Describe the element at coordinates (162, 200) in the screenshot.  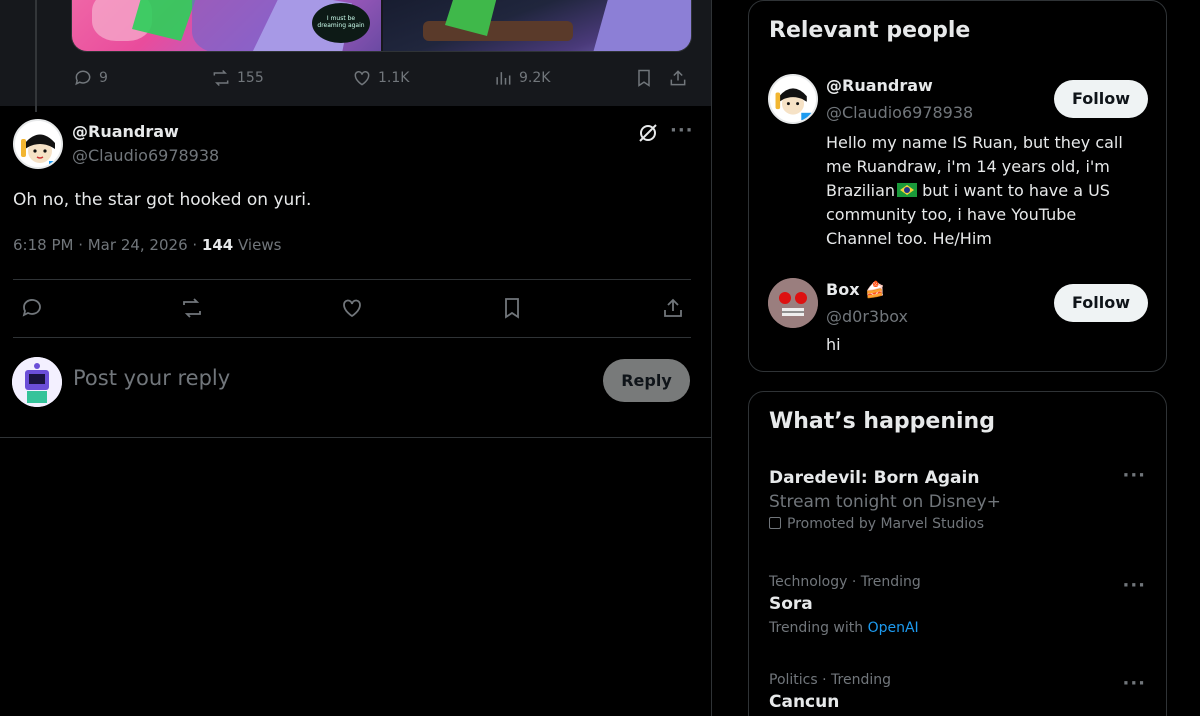
I see `post-text: Oh no, the star got hooked on yuri.` at that location.